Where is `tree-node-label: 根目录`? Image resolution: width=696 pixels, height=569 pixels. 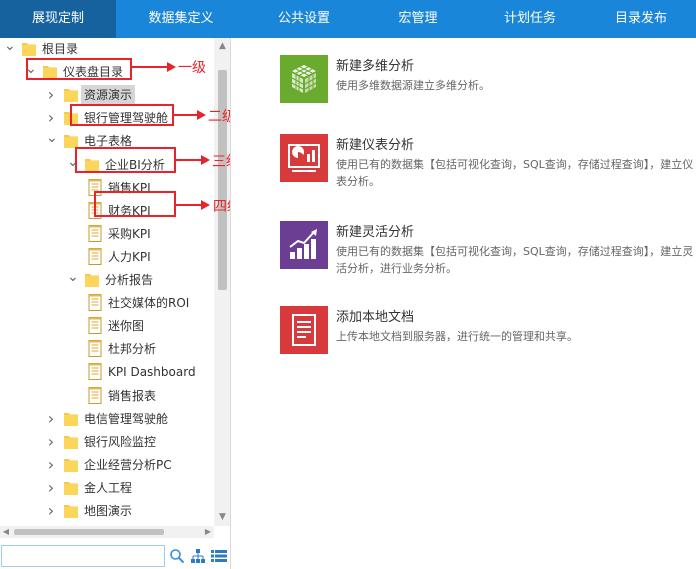 tree-node-label: 根目录 is located at coordinates (60, 49).